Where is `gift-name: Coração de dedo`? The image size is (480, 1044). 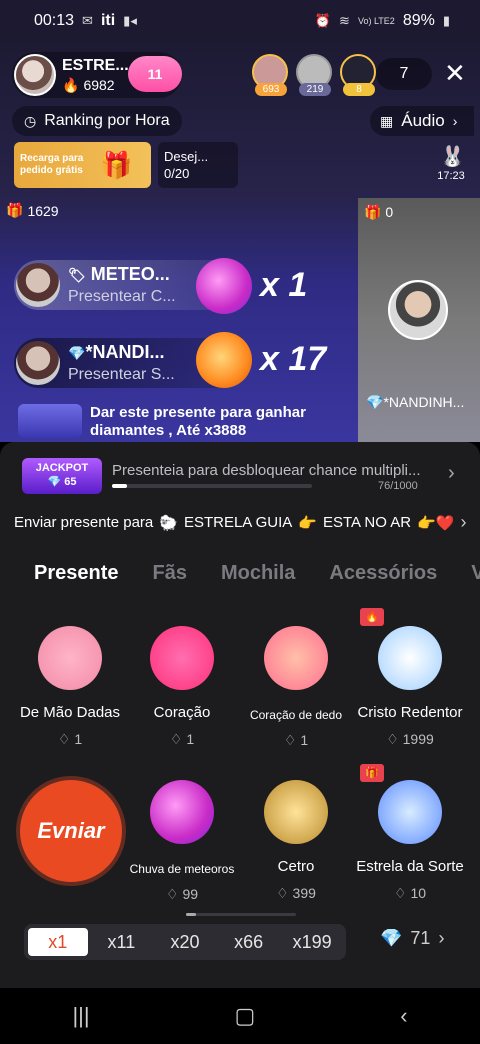 gift-name: Coração de dedo is located at coordinates (296, 715).